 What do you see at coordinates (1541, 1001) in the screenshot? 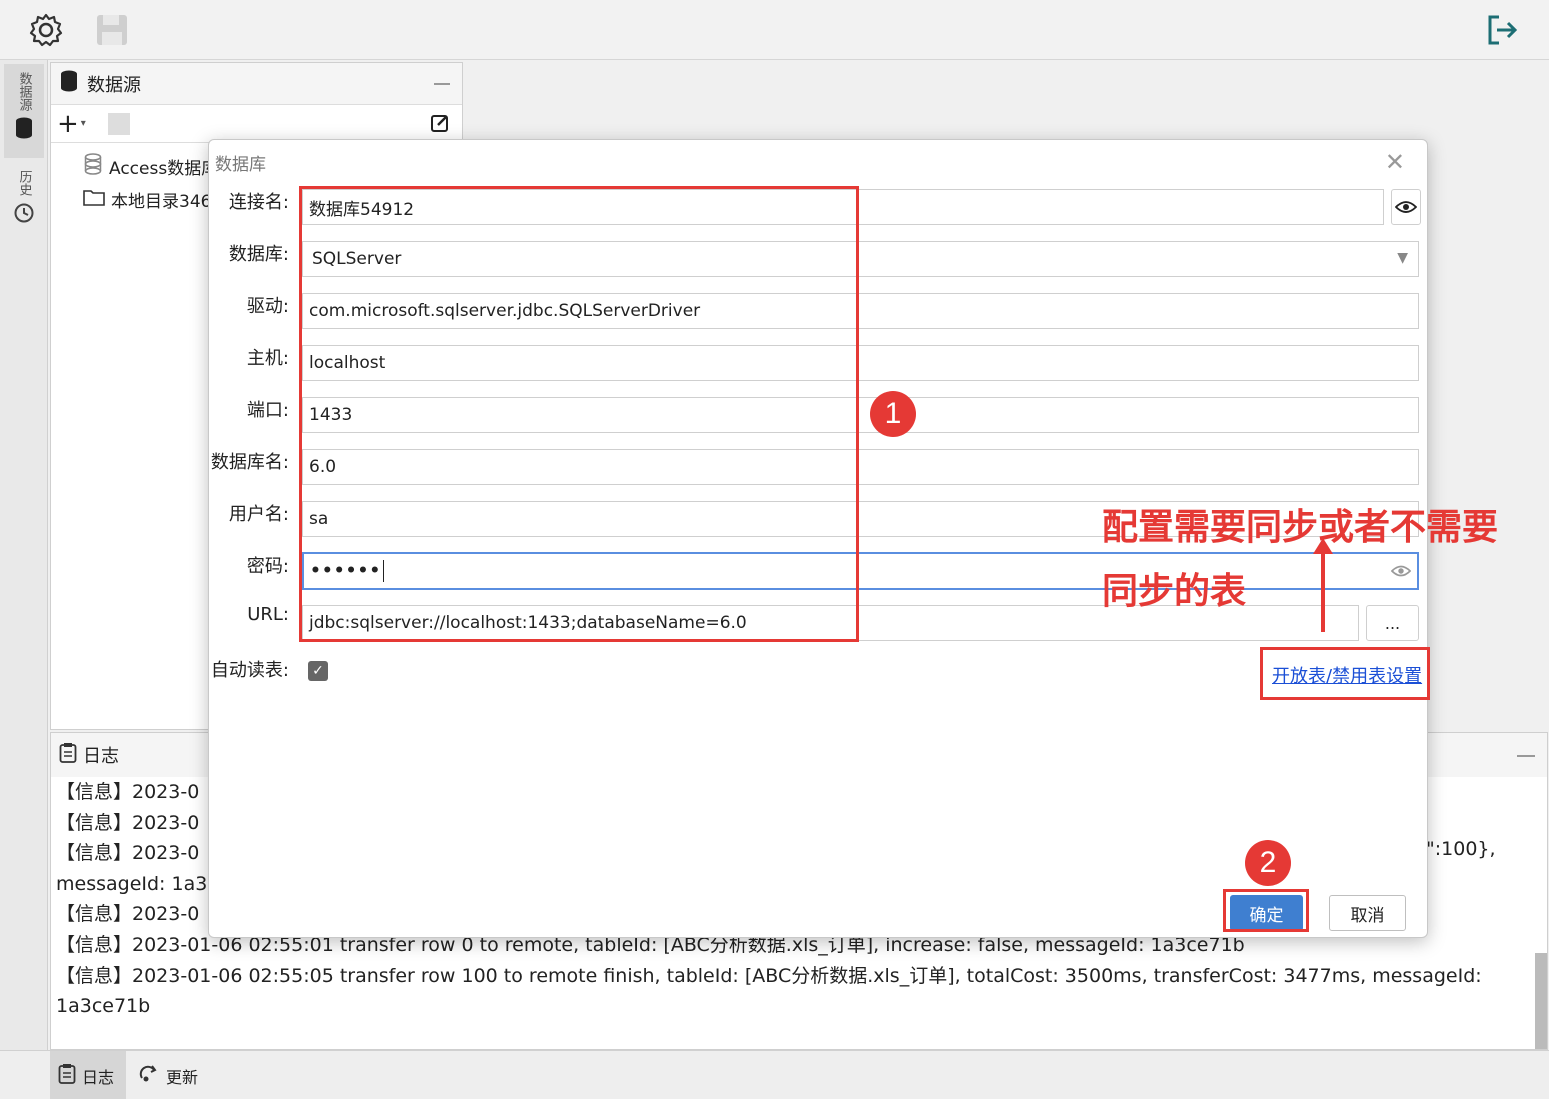
I see `log-scrollbar` at bounding box center [1541, 1001].